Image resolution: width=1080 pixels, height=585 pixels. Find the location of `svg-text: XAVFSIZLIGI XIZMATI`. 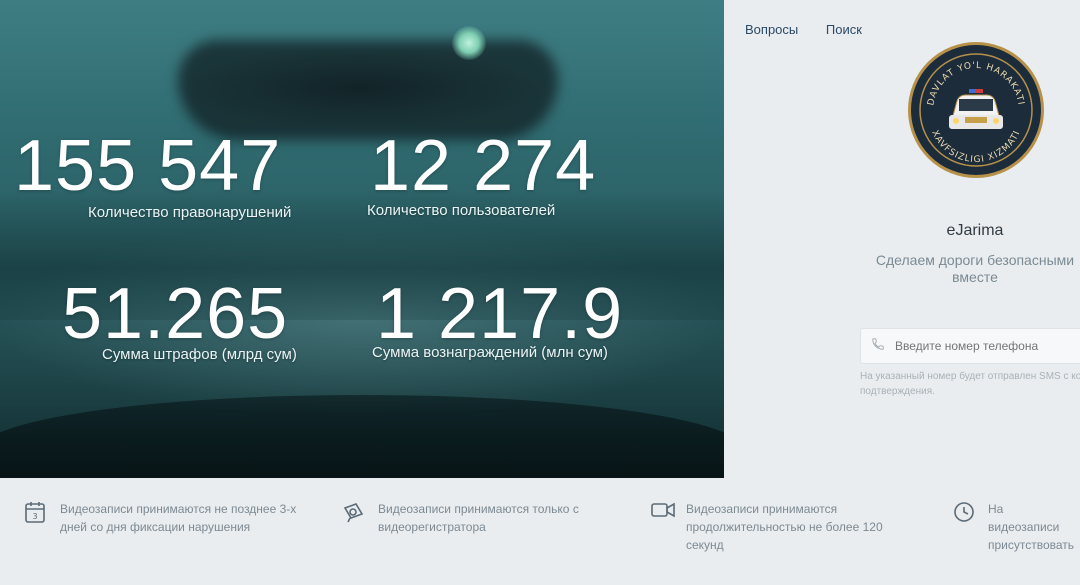

svg-text: XAVFSIZLIGI XIZMATI is located at coordinates (975, 147).